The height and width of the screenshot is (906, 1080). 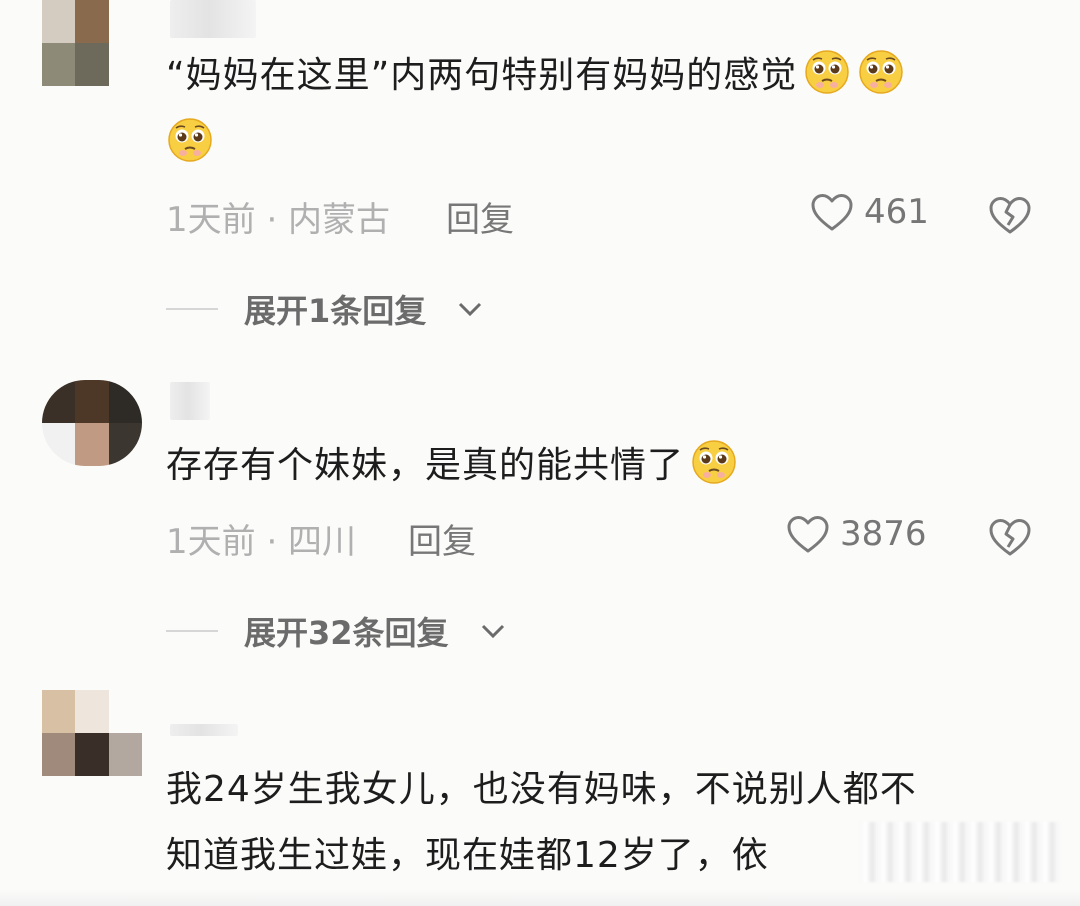 What do you see at coordinates (335, 311) in the screenshot?
I see `expand-replies-label: 展开1条回复` at bounding box center [335, 311].